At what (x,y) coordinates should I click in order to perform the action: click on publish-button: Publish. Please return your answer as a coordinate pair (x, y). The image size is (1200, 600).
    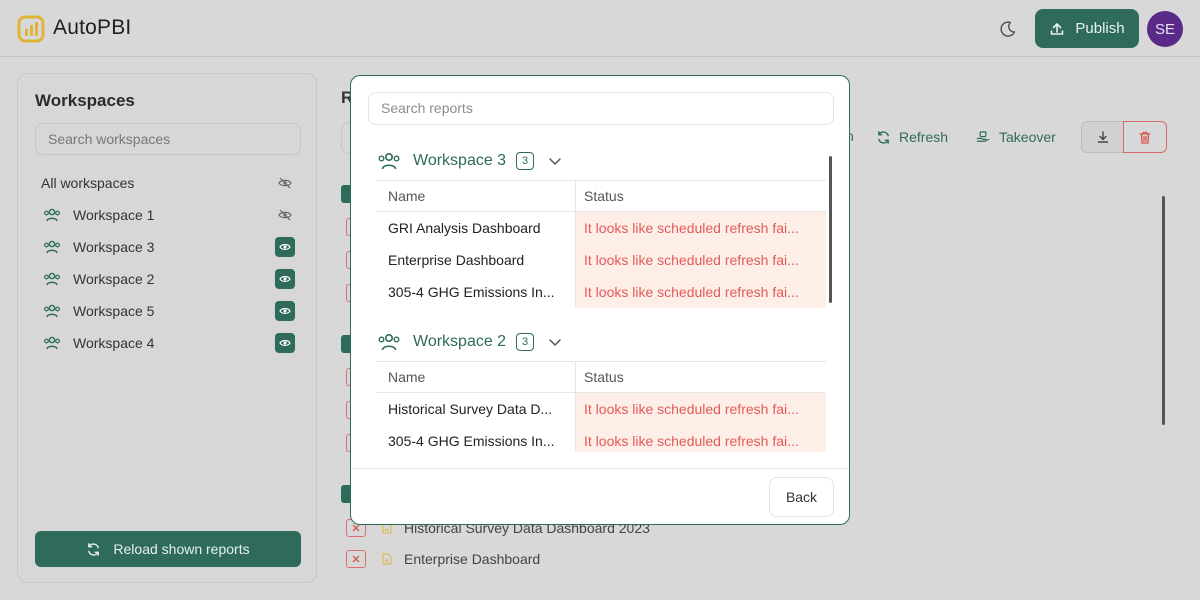
    Looking at the image, I should click on (1087, 28).